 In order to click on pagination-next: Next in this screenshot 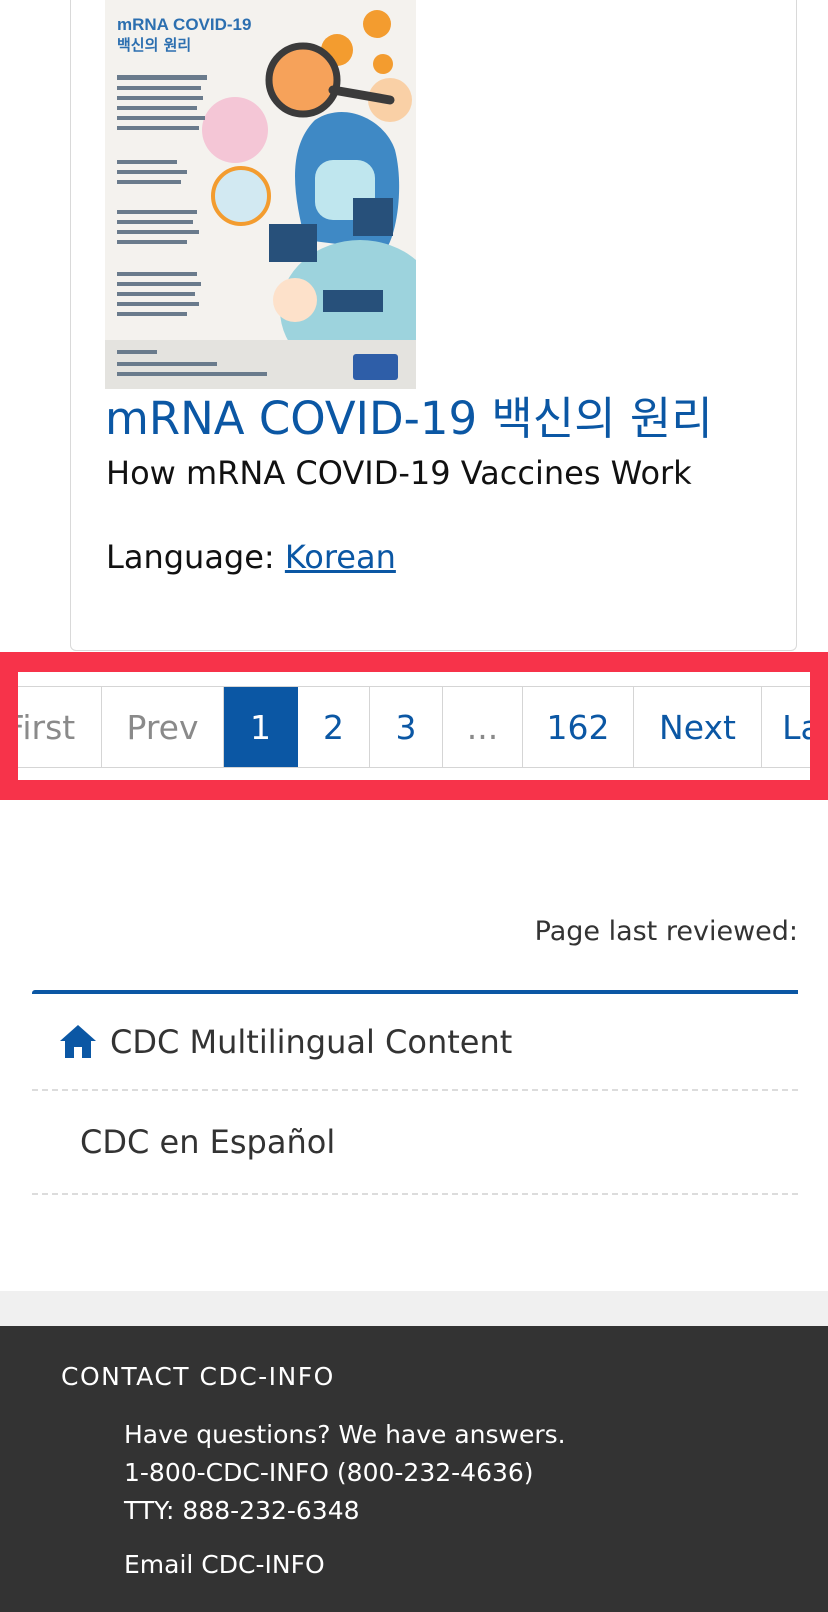, I will do `click(698, 727)`.